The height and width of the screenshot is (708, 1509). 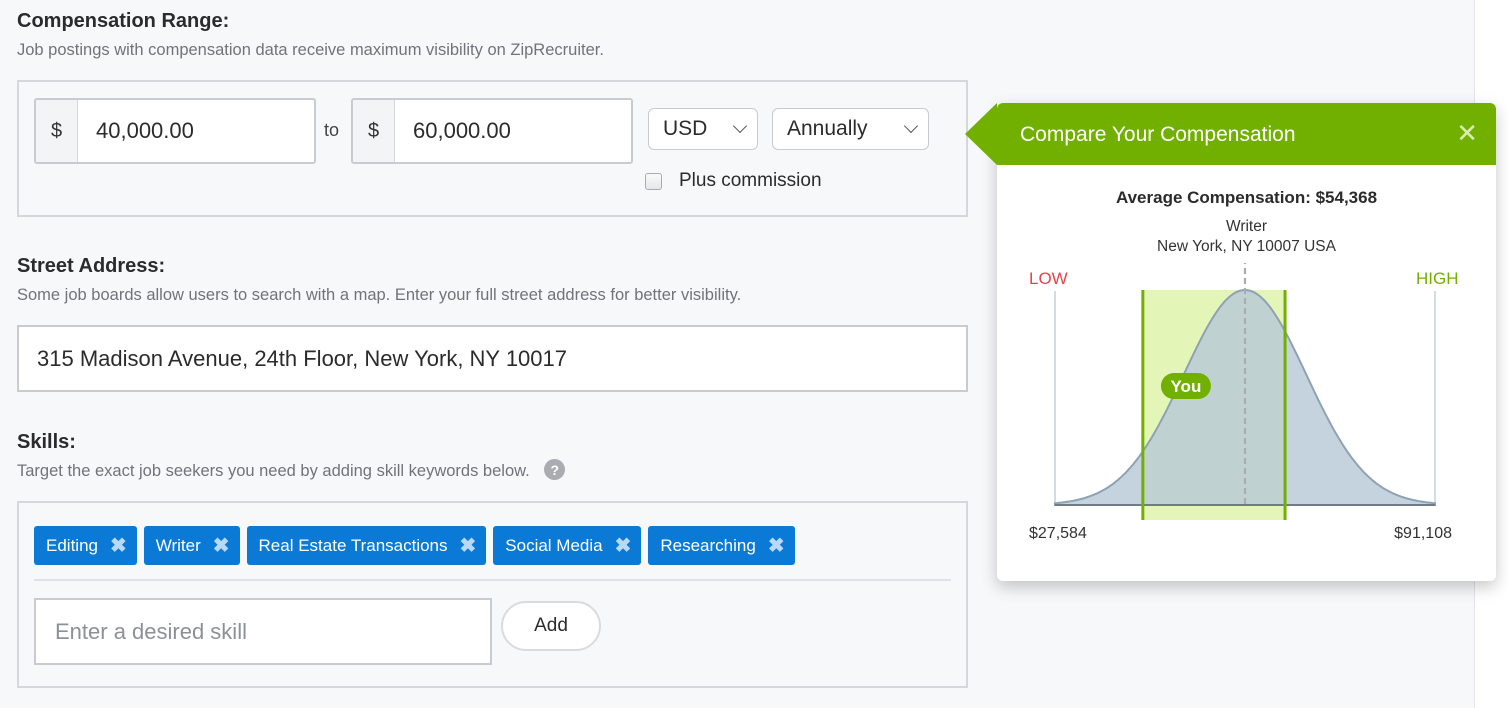 I want to click on compensation-panel: $ to $ USD Annually Plus commission, so click(x=492, y=148).